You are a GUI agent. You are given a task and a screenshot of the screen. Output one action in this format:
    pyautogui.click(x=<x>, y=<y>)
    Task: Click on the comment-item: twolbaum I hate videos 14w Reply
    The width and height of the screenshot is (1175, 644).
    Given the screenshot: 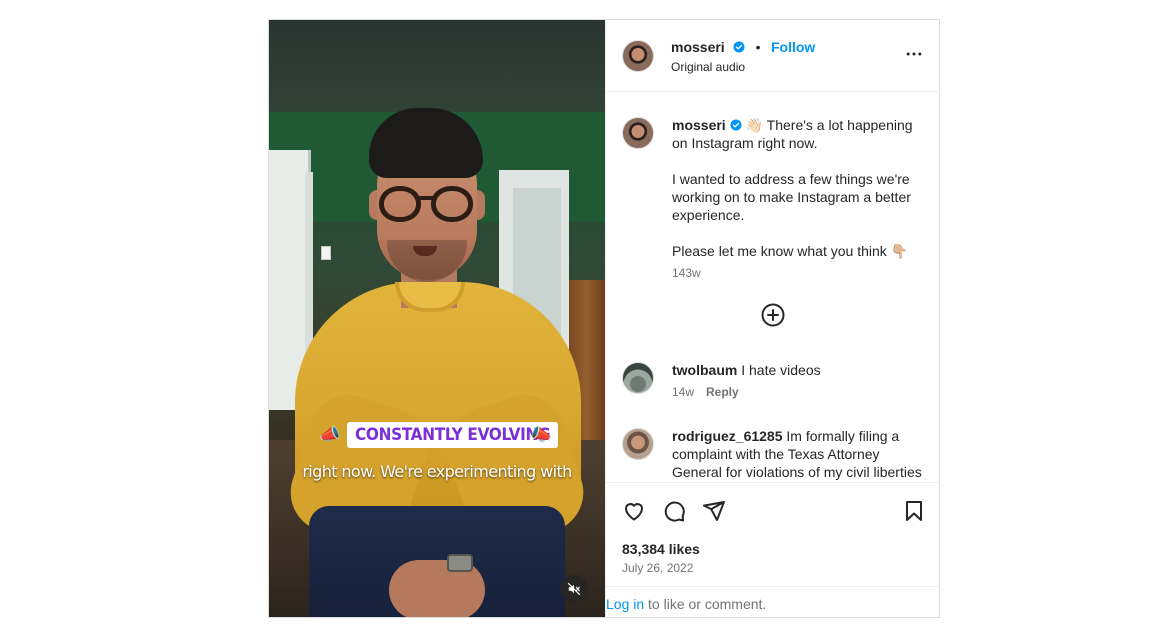 What is the action you would take?
    pyautogui.click(x=777, y=385)
    